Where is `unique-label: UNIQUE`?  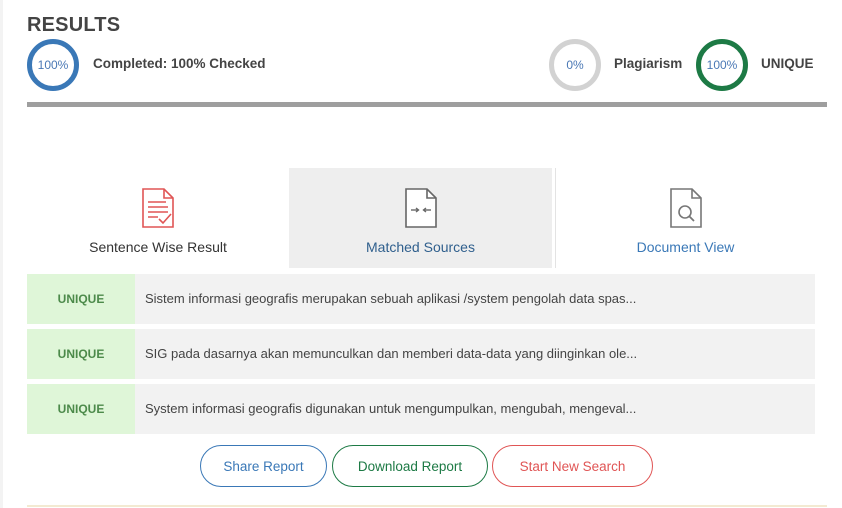
unique-label: UNIQUE is located at coordinates (787, 63).